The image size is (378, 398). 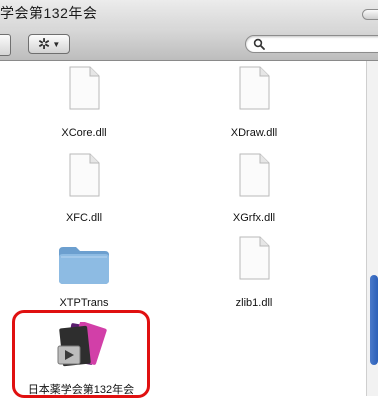 I want to click on folder-item-xtptrans: XTPTrans, so click(x=84, y=275).